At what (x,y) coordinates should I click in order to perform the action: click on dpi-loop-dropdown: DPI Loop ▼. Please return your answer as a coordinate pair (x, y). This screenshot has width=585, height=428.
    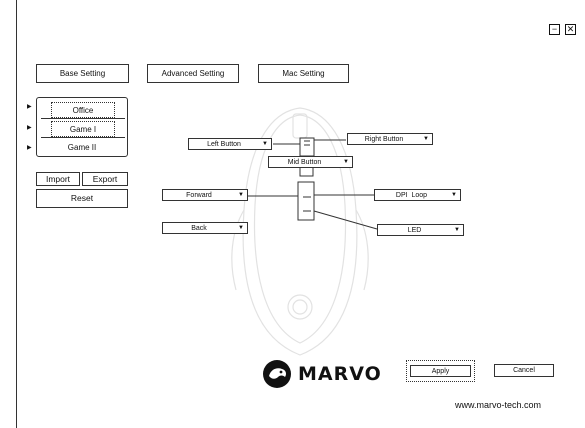
    Looking at the image, I should click on (417, 195).